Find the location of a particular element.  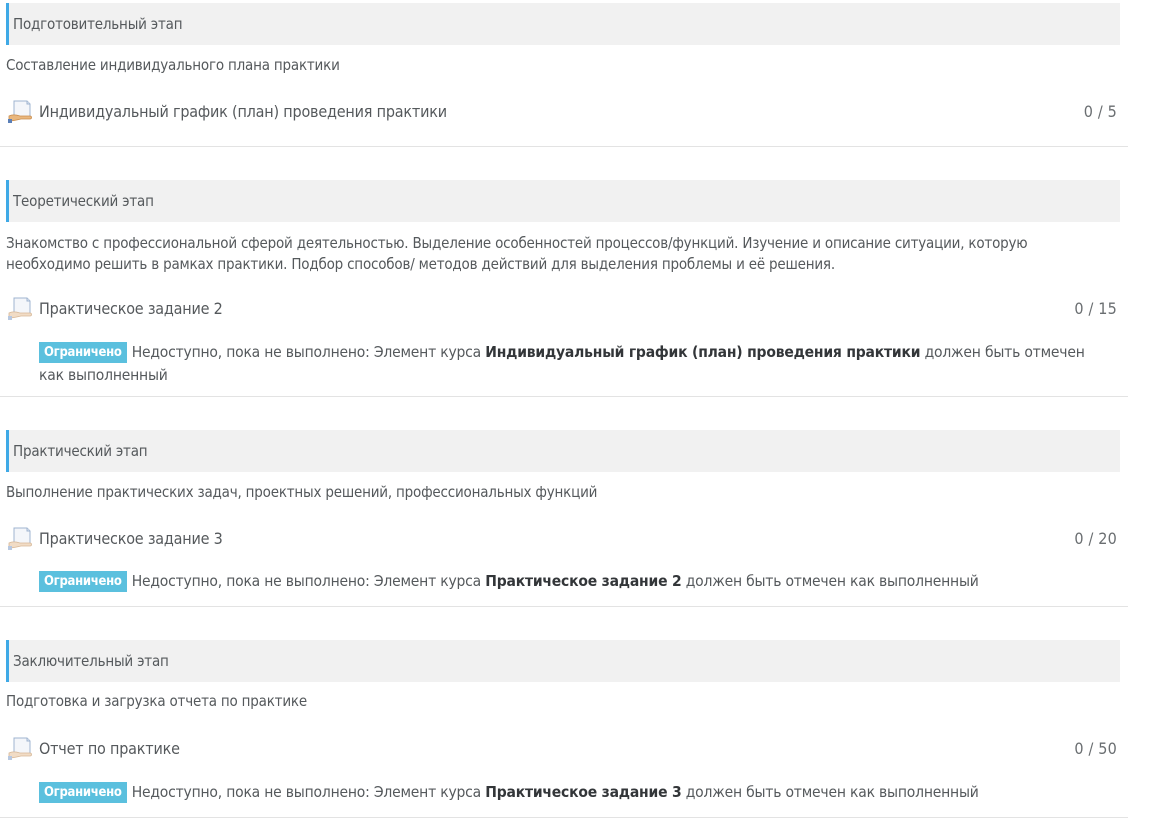

section-header-1: Подготовительный этап is located at coordinates (563, 24).